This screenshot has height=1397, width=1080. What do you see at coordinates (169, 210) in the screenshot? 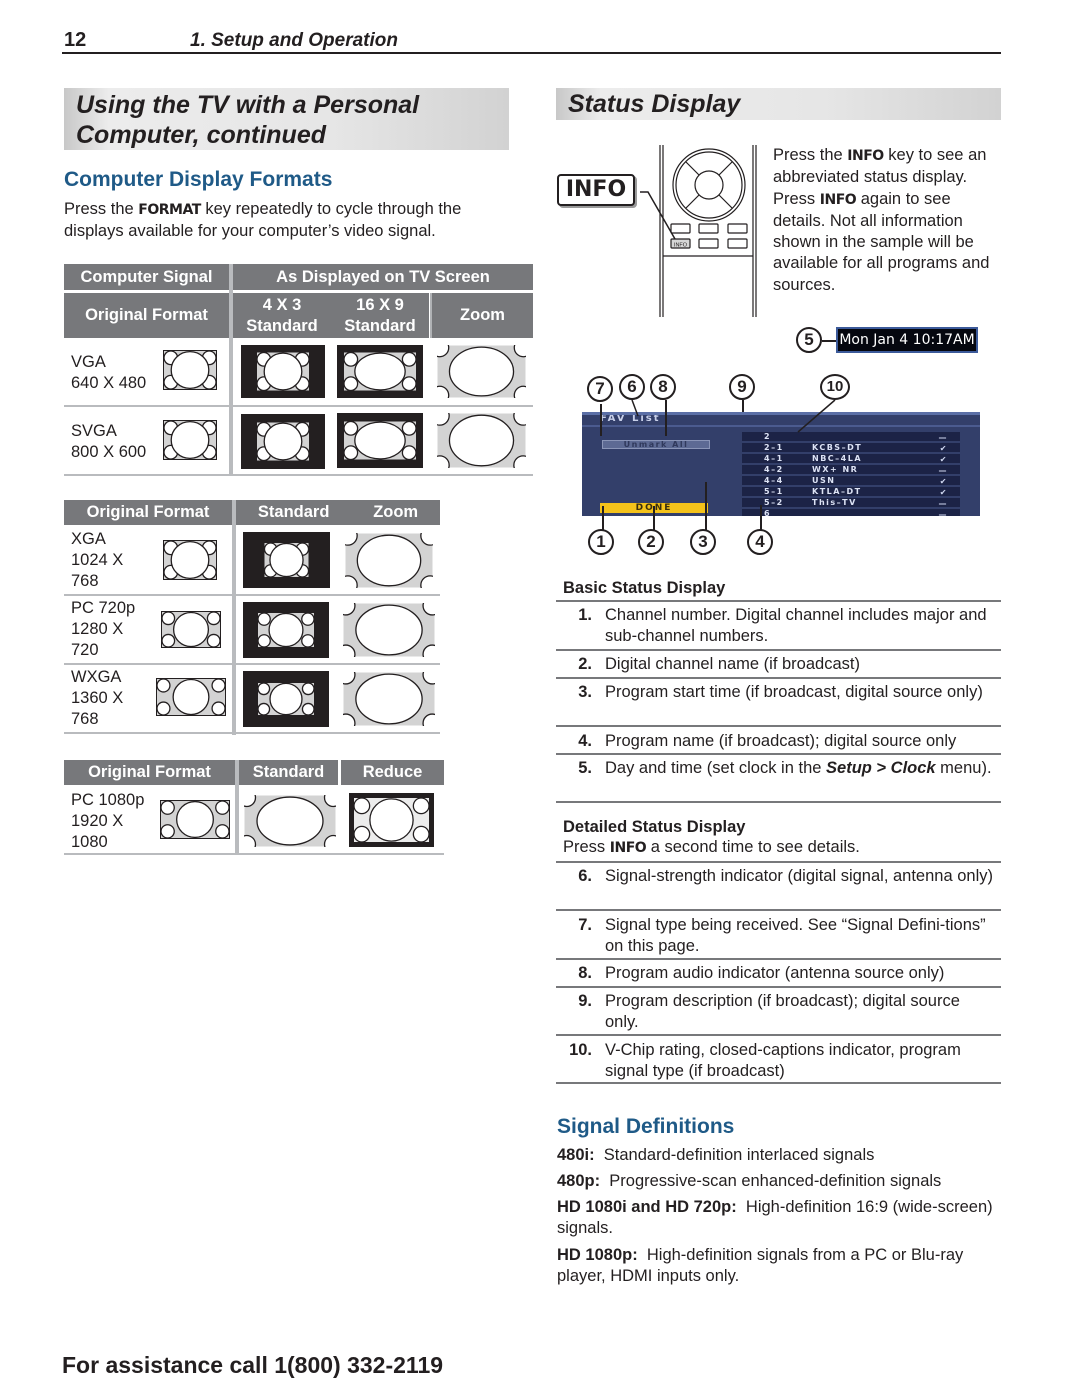
I see `format-key-label: FORMAT` at bounding box center [169, 210].